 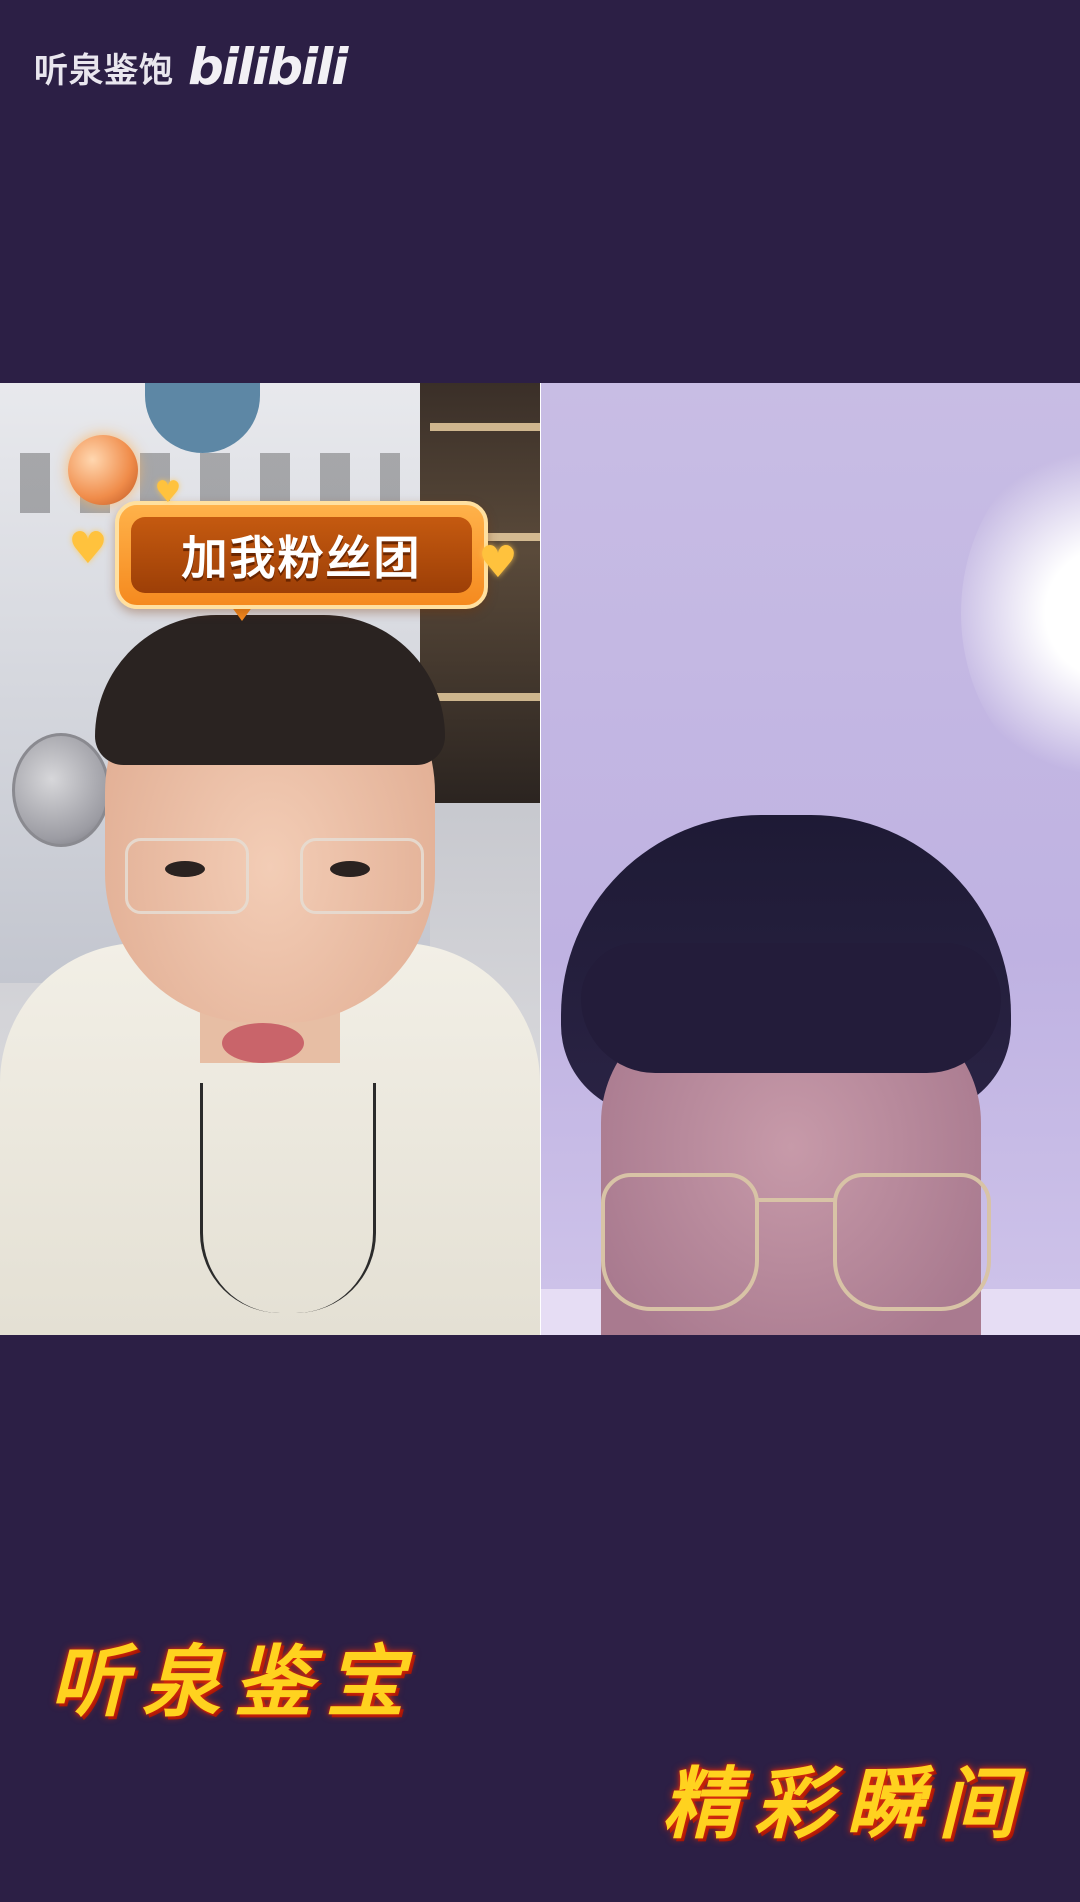 I want to click on coin-display, so click(x=61, y=790).